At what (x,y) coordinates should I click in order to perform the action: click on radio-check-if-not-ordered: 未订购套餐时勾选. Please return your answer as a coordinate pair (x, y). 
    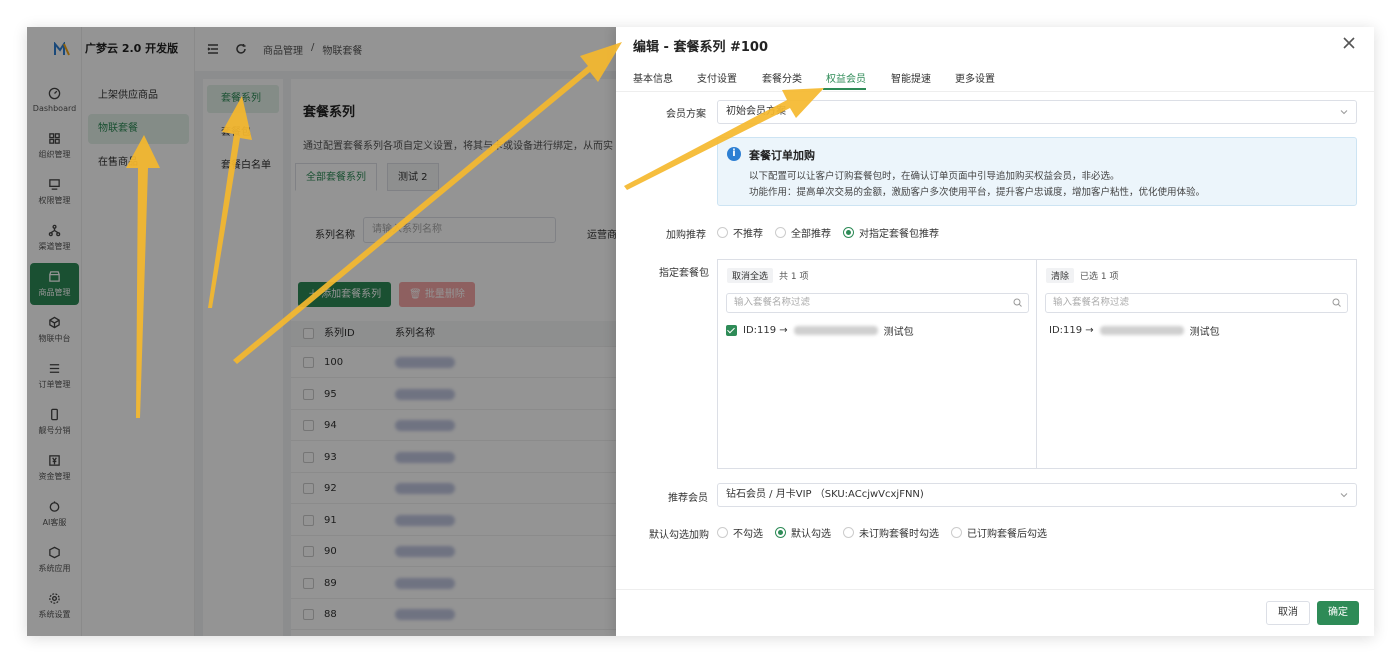
    Looking at the image, I should click on (891, 532).